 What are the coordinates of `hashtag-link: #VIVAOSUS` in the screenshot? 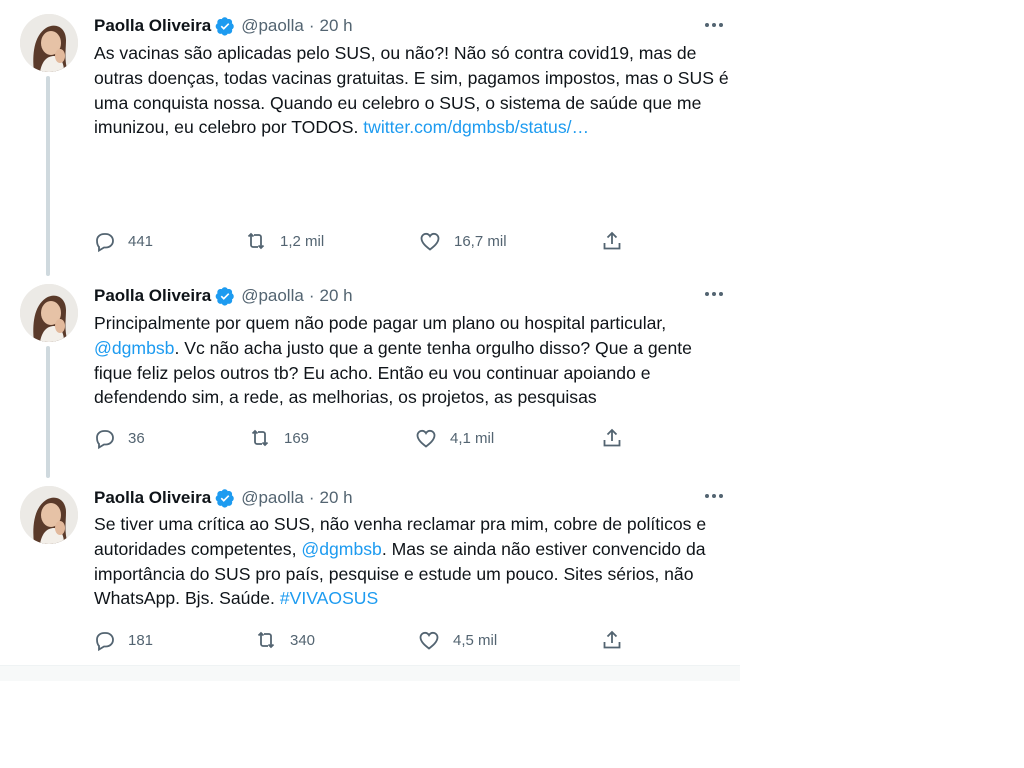 It's located at (329, 598).